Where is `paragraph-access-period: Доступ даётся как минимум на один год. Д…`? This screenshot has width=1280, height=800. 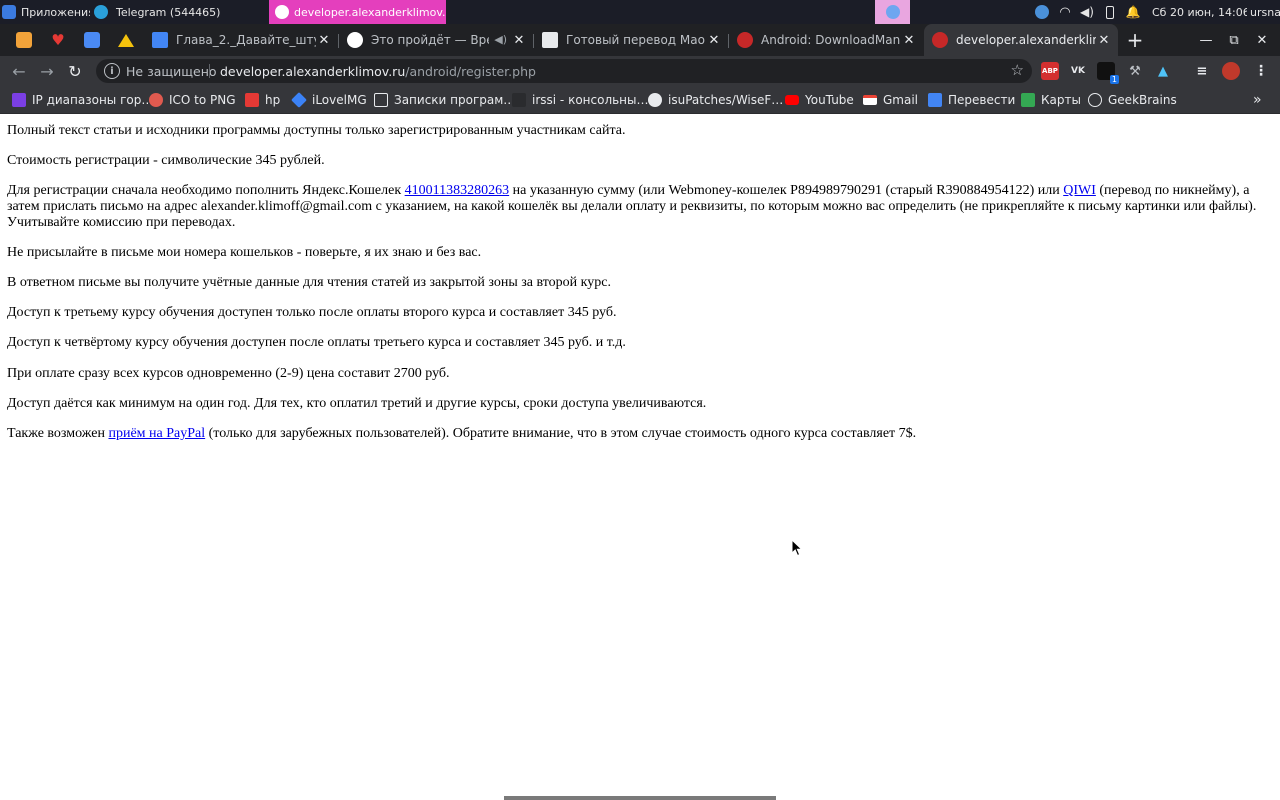
paragraph-access-period: Доступ даётся как минимум на один год. Д… is located at coordinates (357, 403).